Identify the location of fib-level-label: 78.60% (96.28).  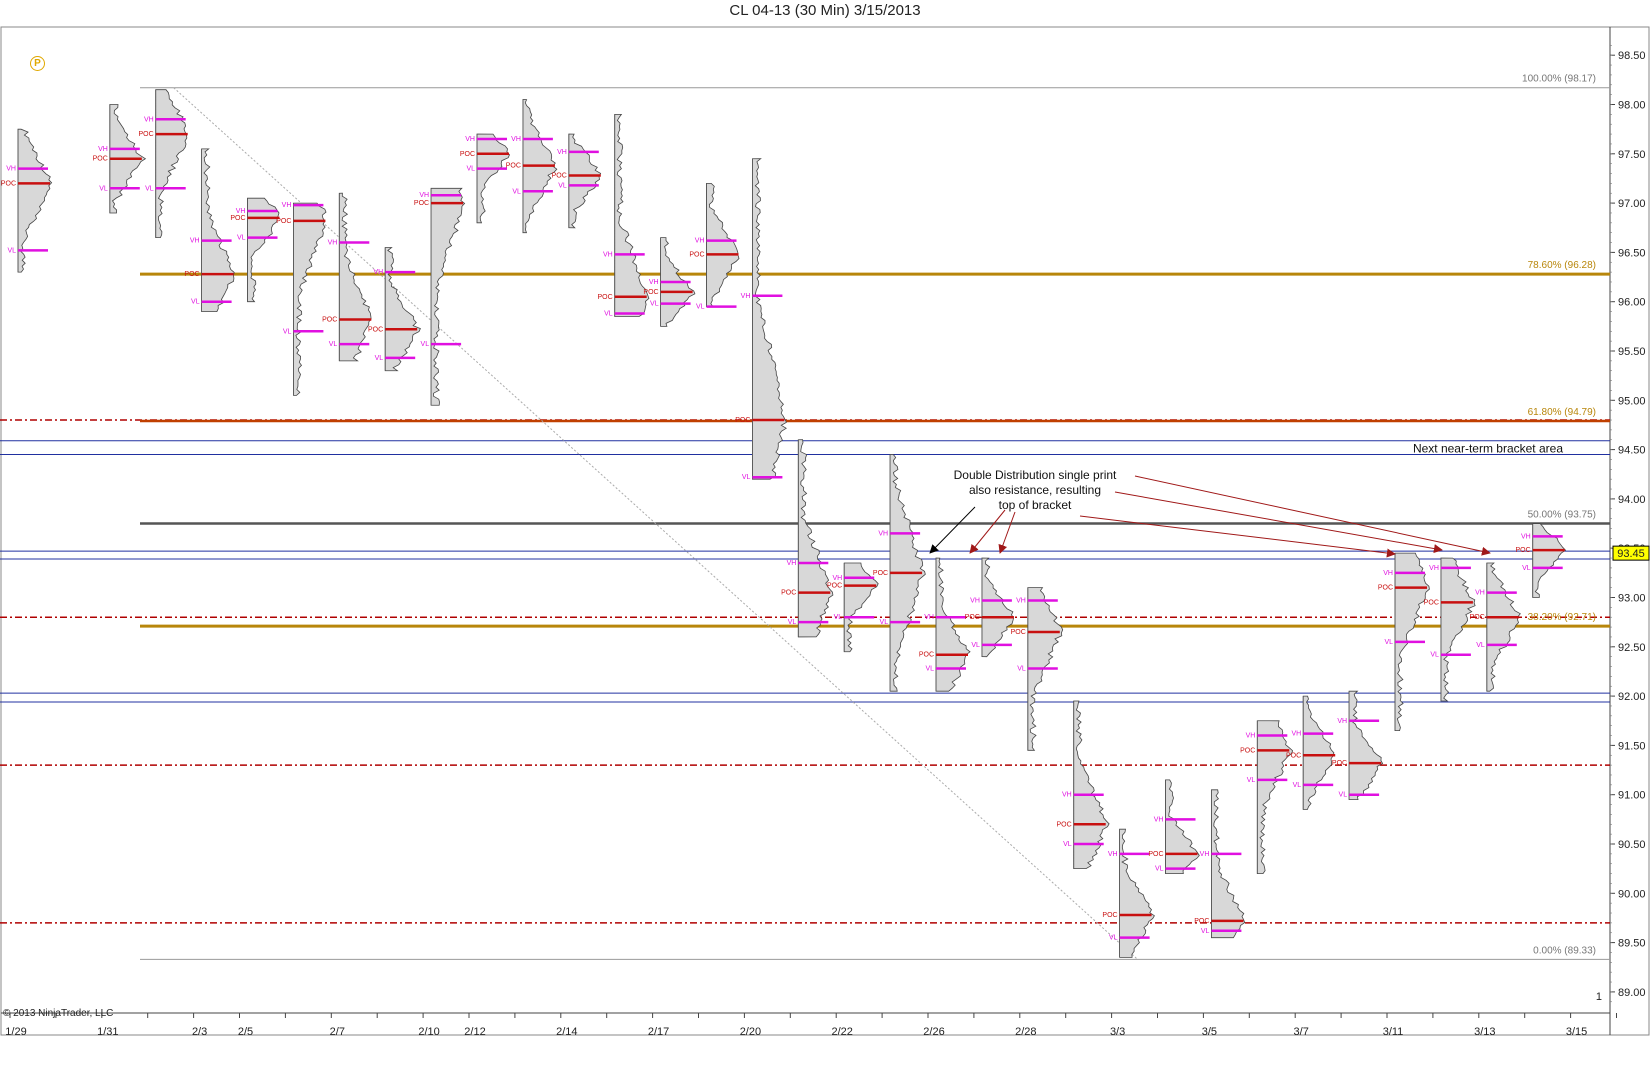
(1562, 265).